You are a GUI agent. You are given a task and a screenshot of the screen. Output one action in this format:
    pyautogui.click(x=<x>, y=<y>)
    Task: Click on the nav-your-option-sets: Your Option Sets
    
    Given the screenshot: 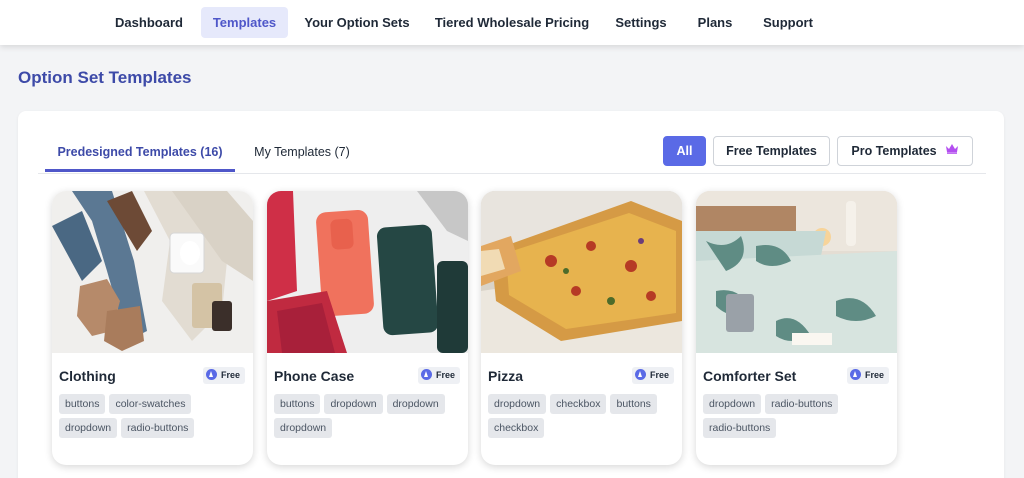 What is the action you would take?
    pyautogui.click(x=357, y=22)
    